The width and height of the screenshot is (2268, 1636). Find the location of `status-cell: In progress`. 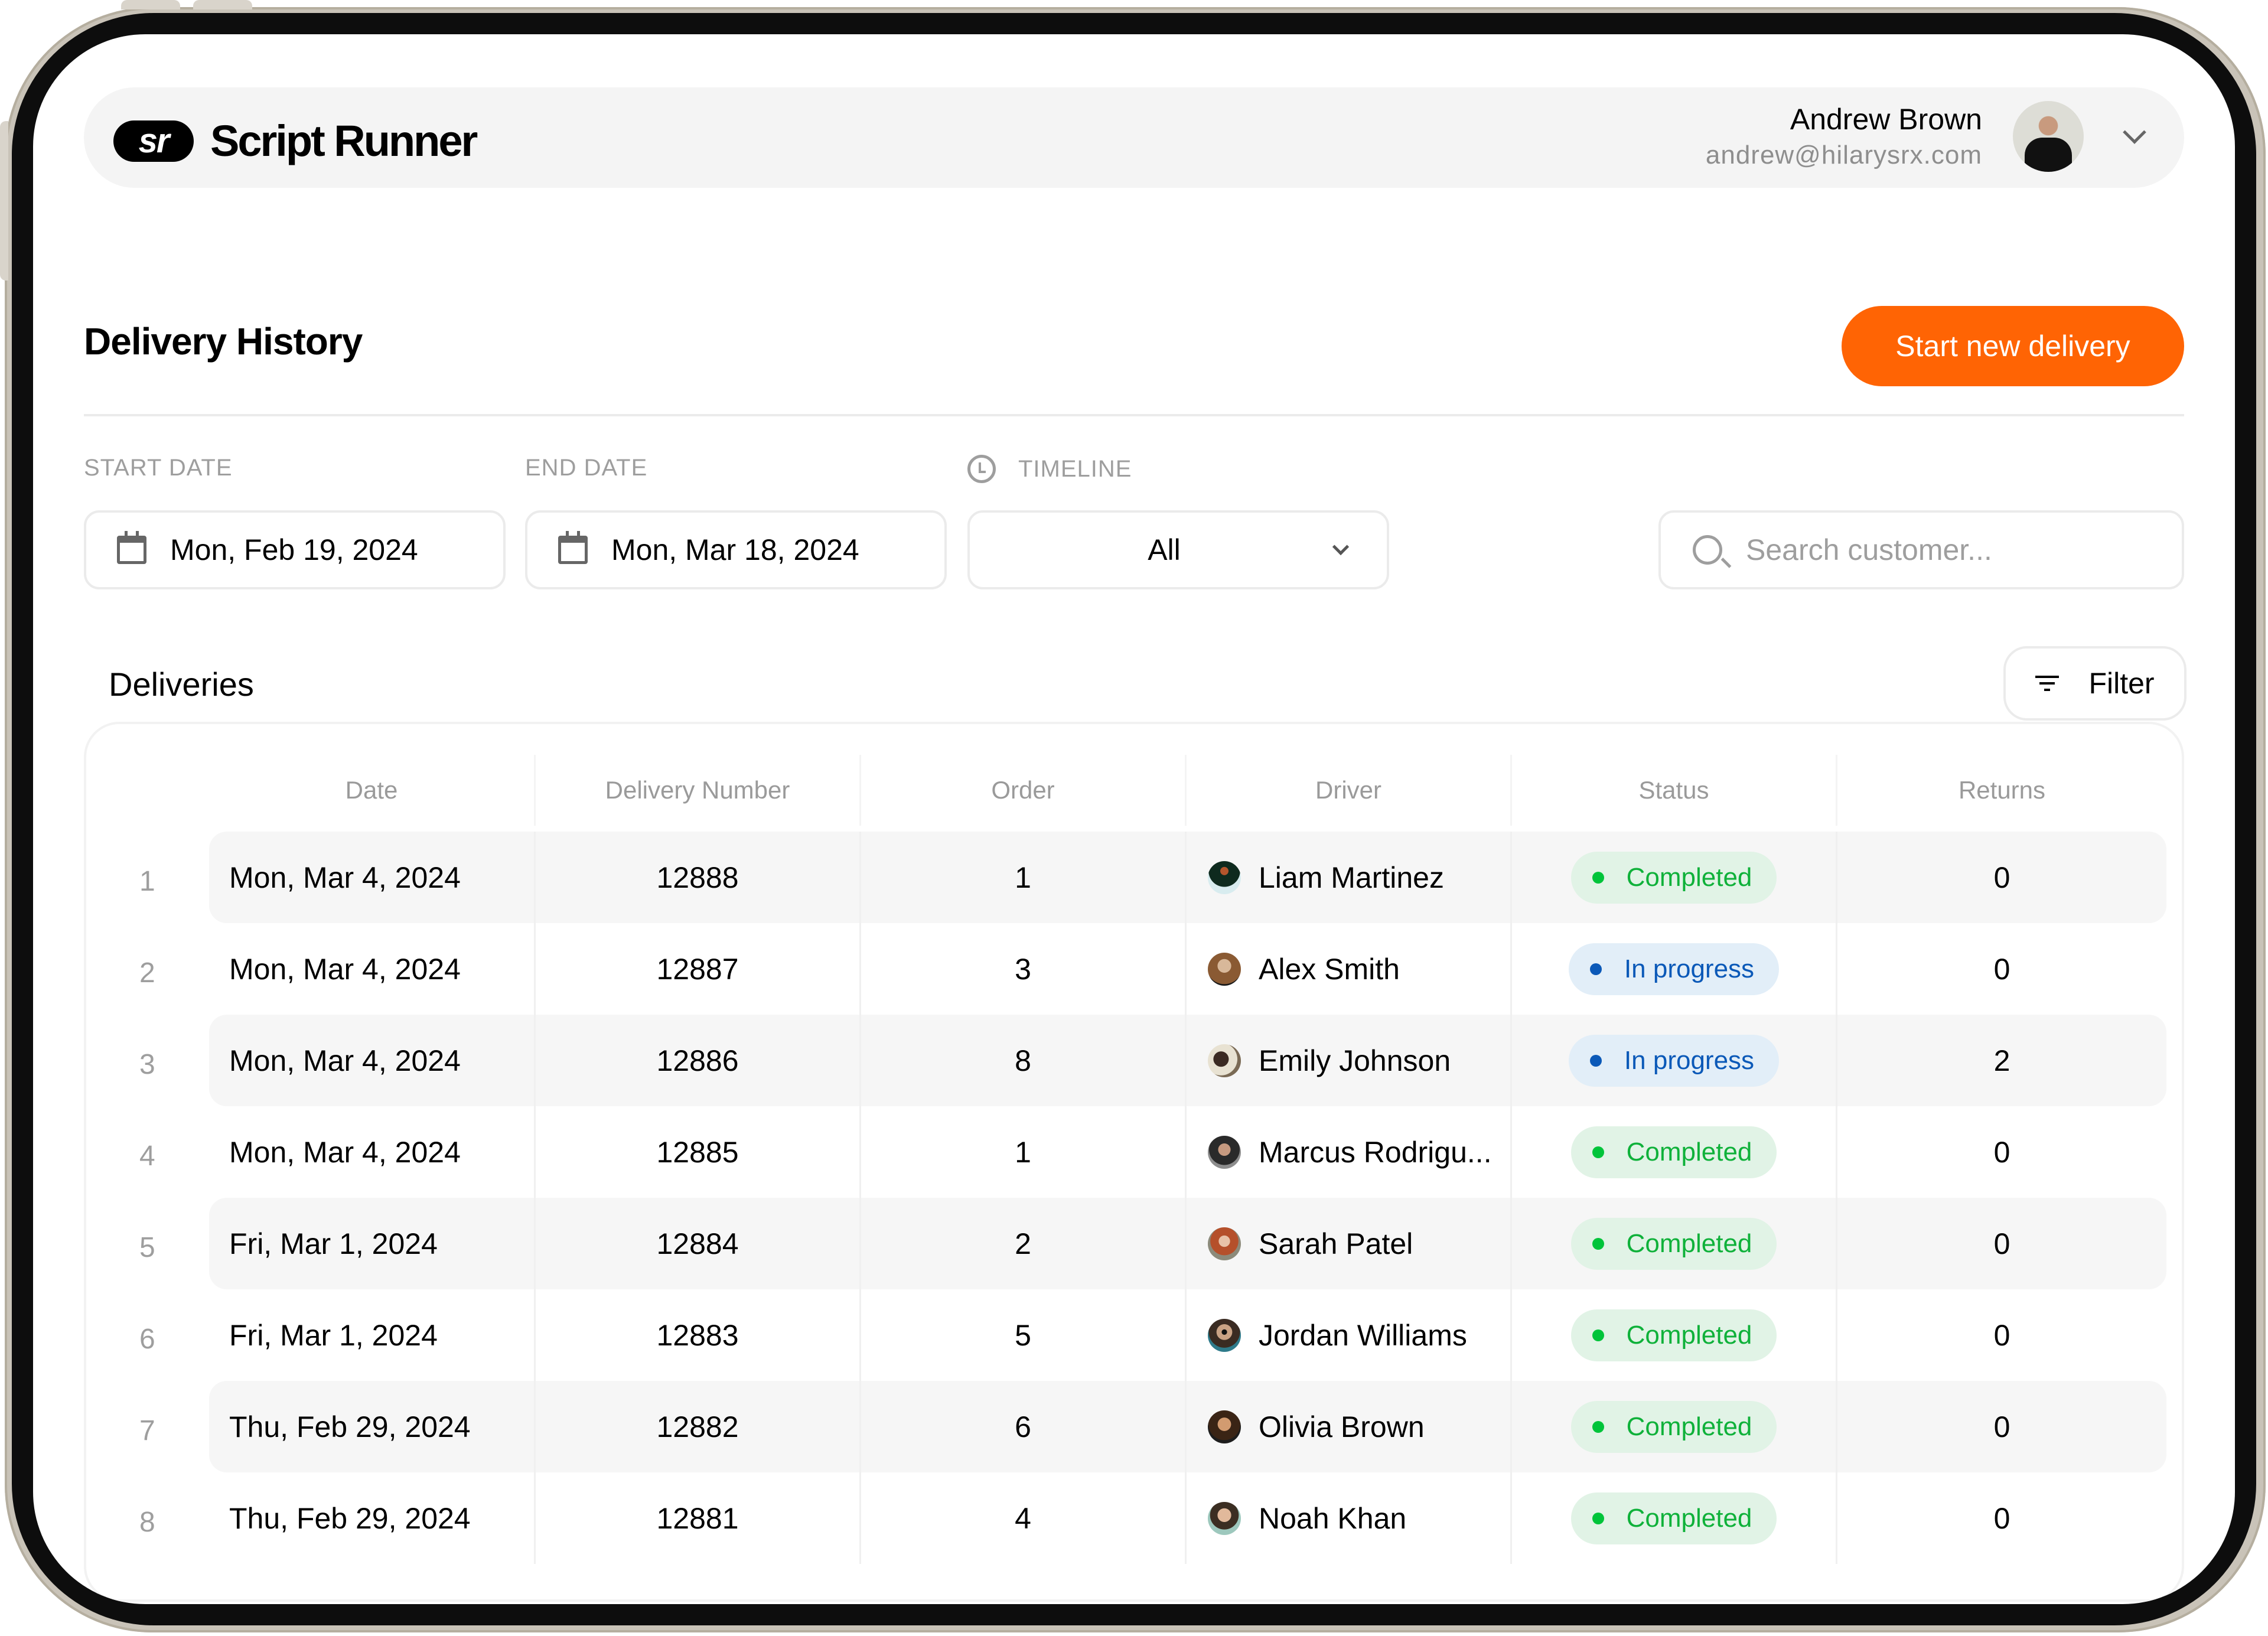

status-cell: In progress is located at coordinates (1673, 969).